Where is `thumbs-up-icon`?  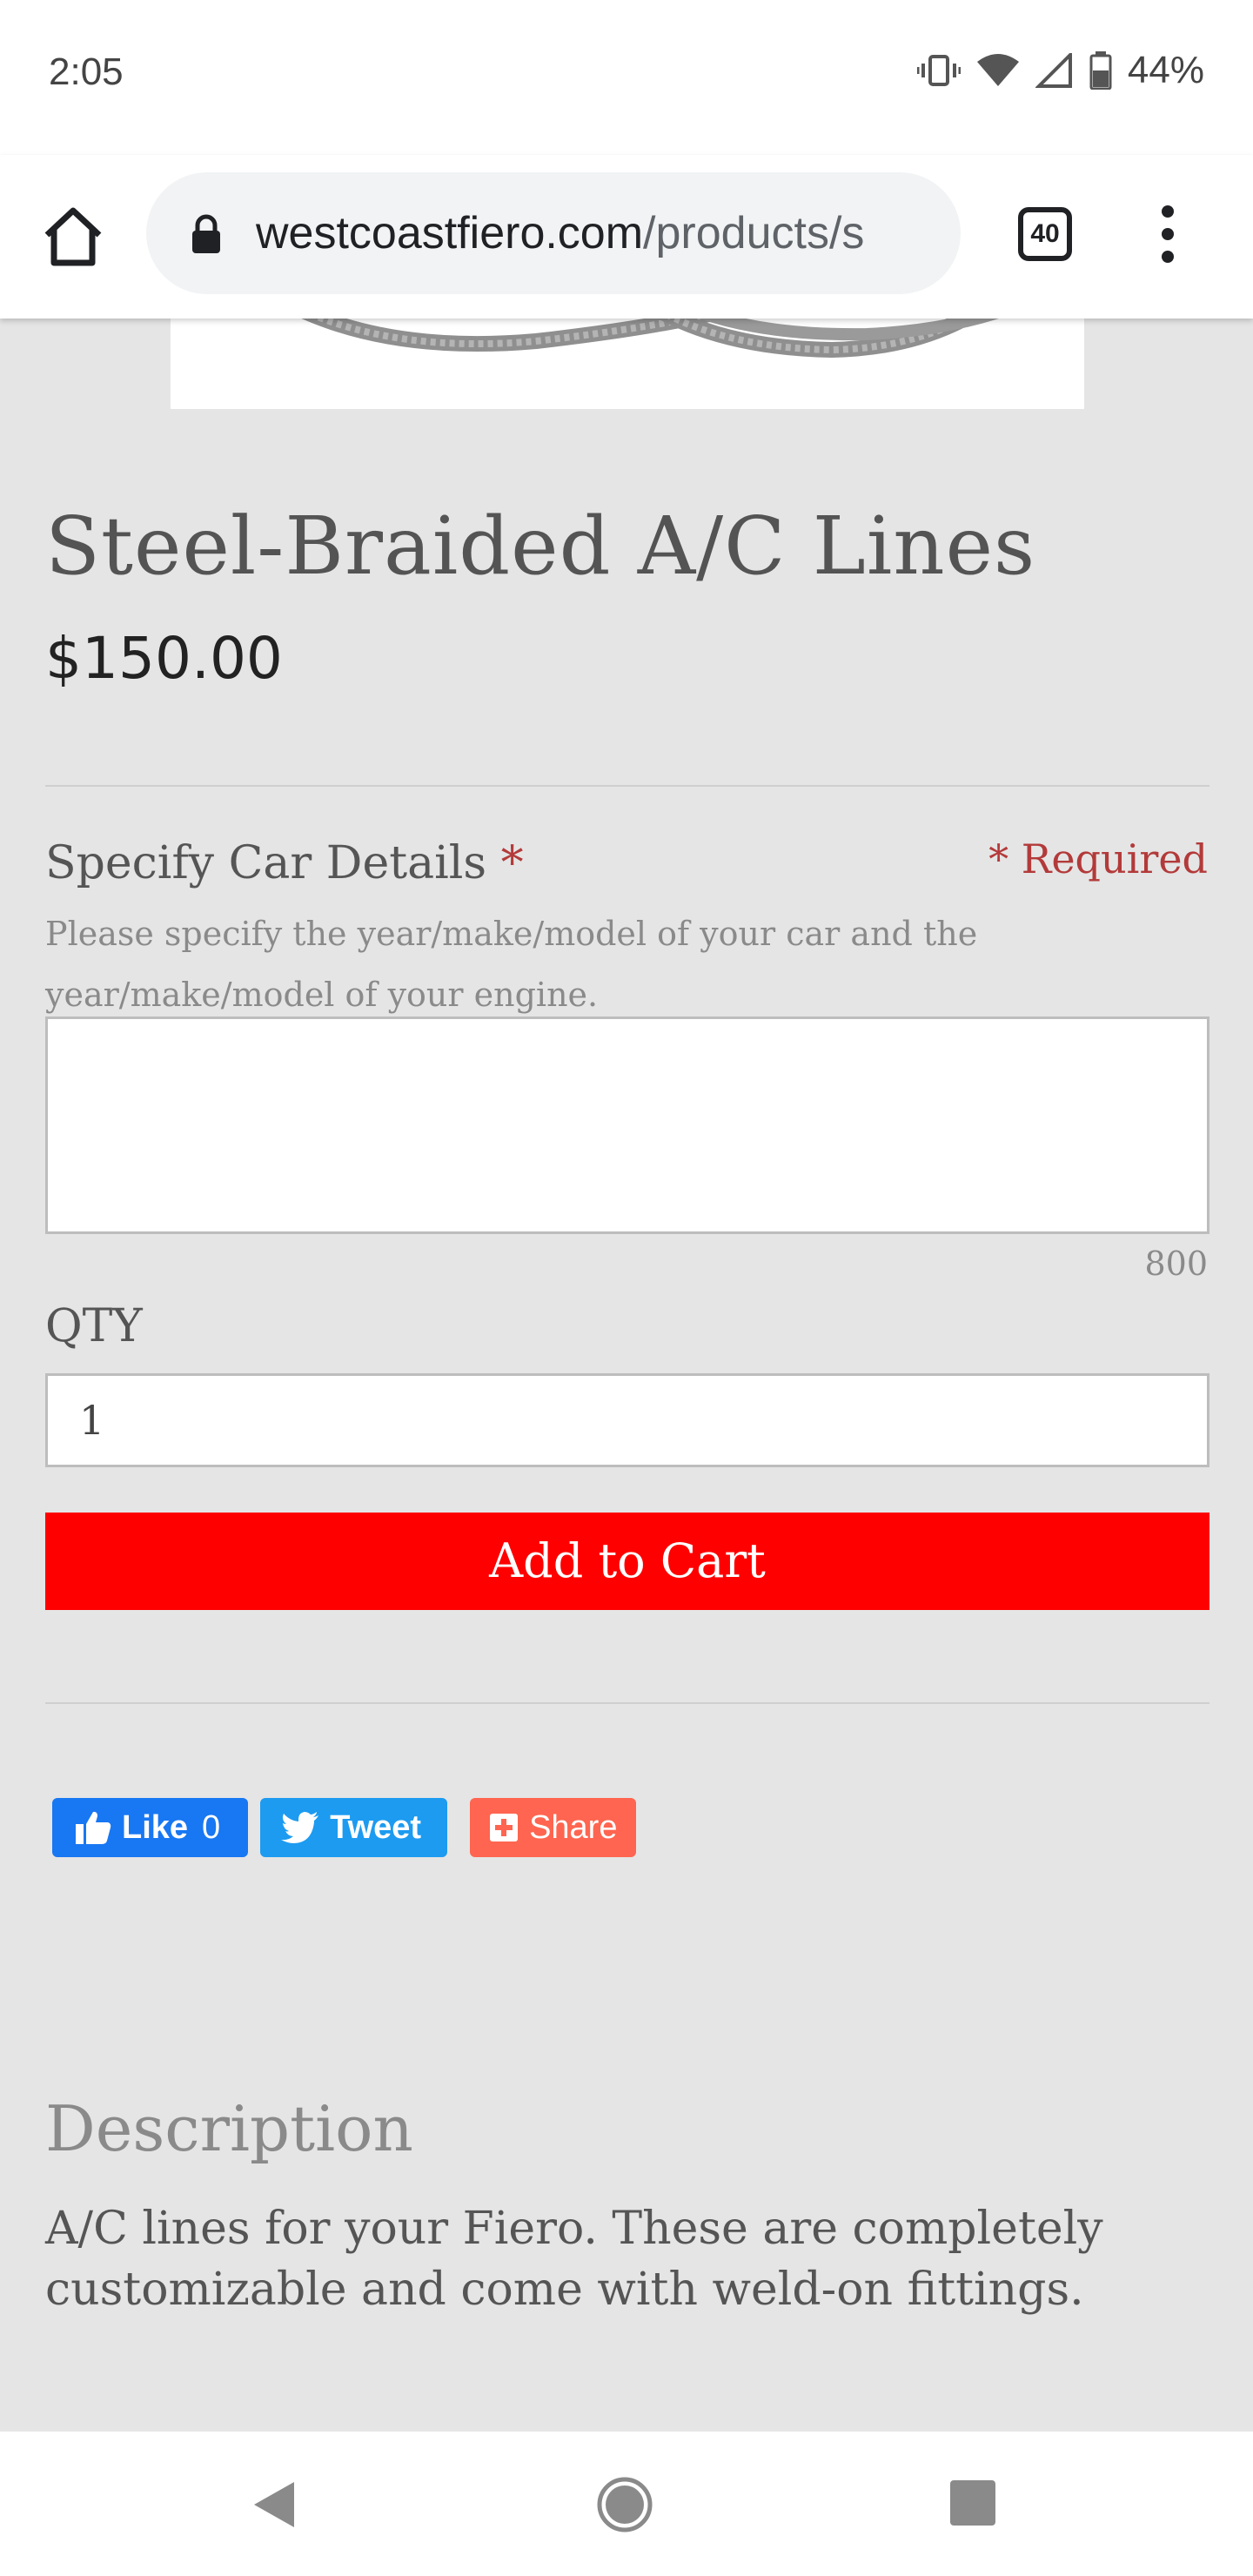 thumbs-up-icon is located at coordinates (93, 1827).